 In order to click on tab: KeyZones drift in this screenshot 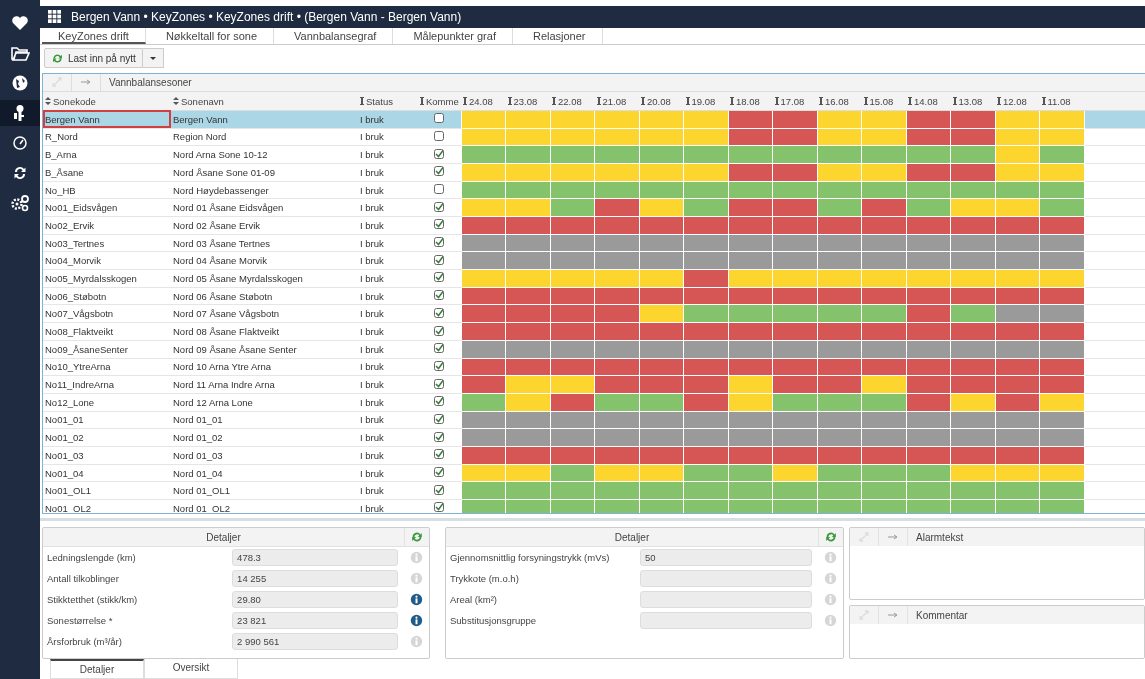, I will do `click(94, 36)`.